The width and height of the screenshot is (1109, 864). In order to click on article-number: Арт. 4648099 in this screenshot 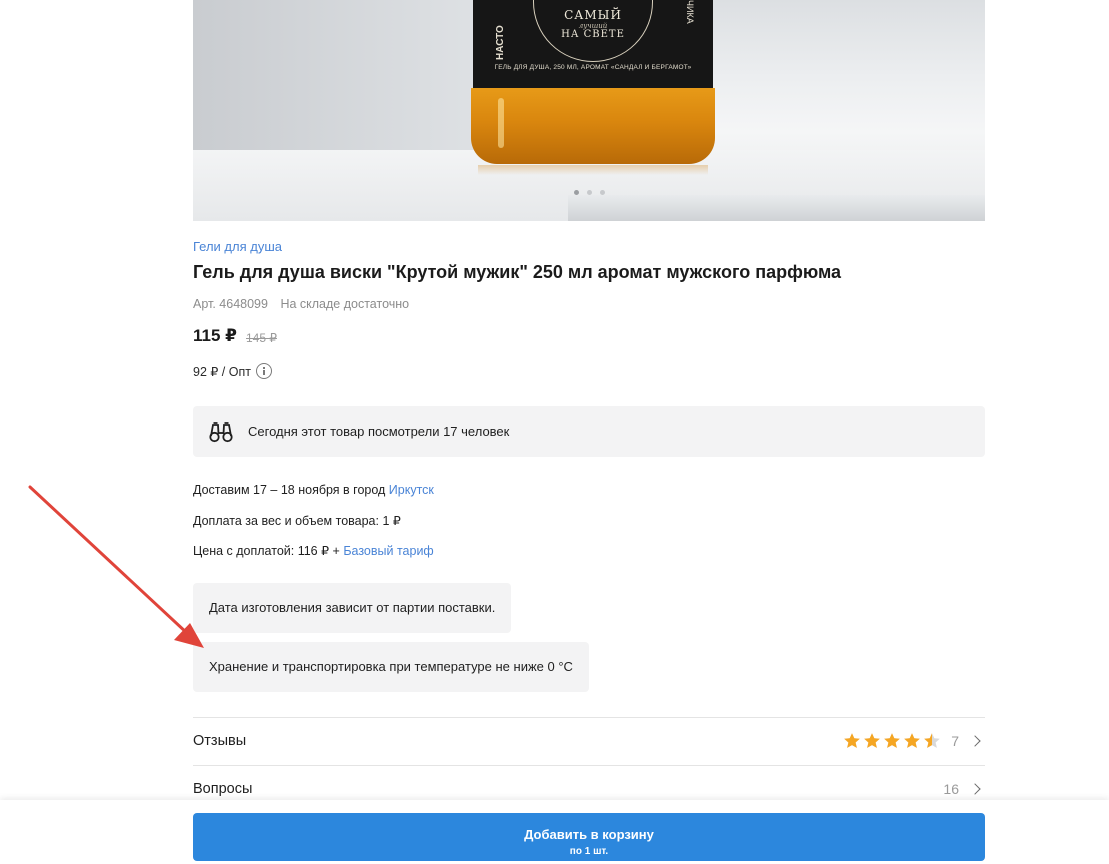, I will do `click(230, 304)`.